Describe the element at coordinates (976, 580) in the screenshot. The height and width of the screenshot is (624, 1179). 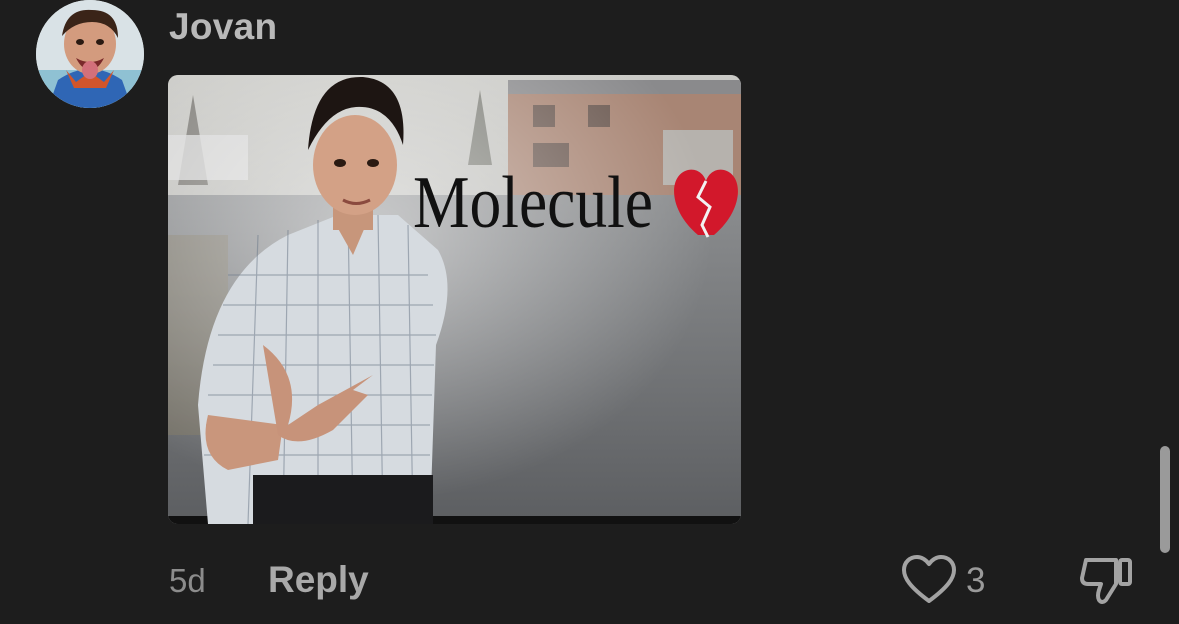
I see `like-count: 3` at that location.